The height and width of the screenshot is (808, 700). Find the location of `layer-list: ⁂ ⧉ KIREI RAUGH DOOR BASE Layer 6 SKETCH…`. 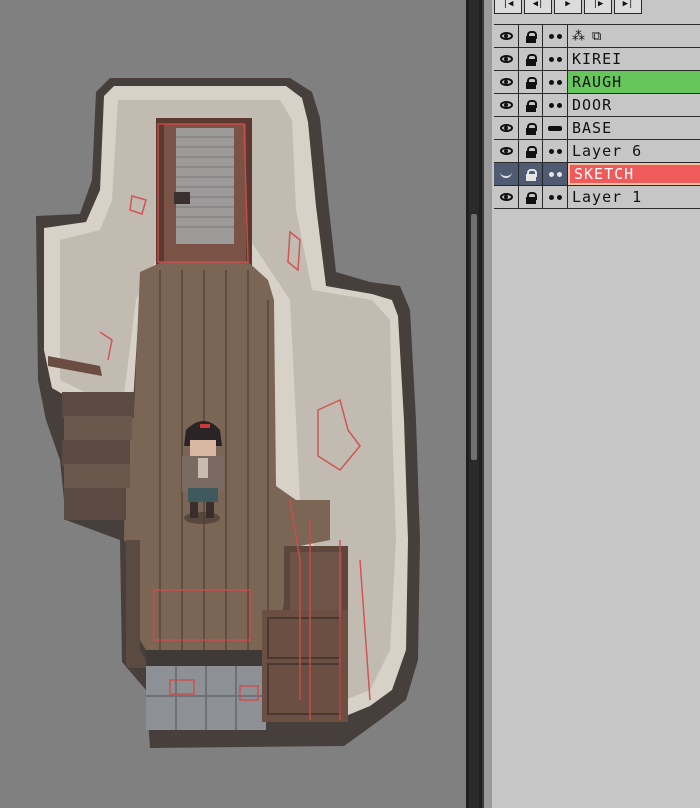

layer-list: ⁂ ⧉ KIREI RAUGH DOOR BASE Layer 6 SKETCH… is located at coordinates (597, 116).